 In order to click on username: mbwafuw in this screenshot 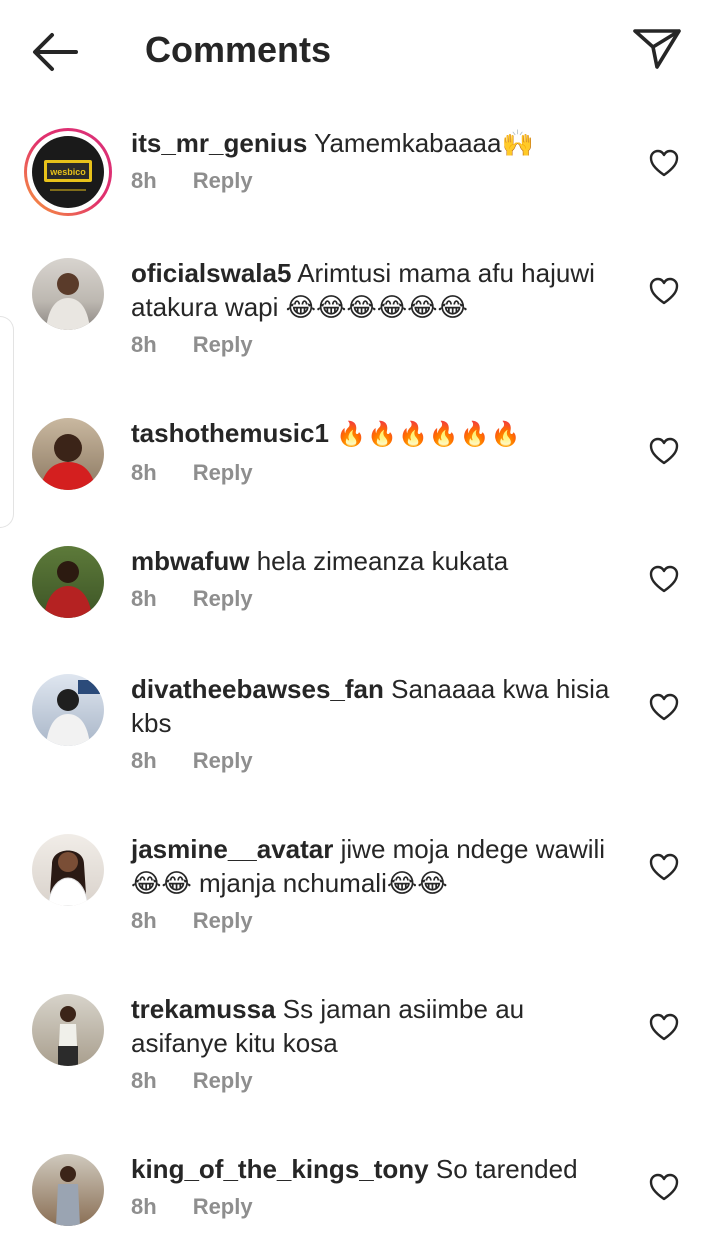, I will do `click(190, 561)`.